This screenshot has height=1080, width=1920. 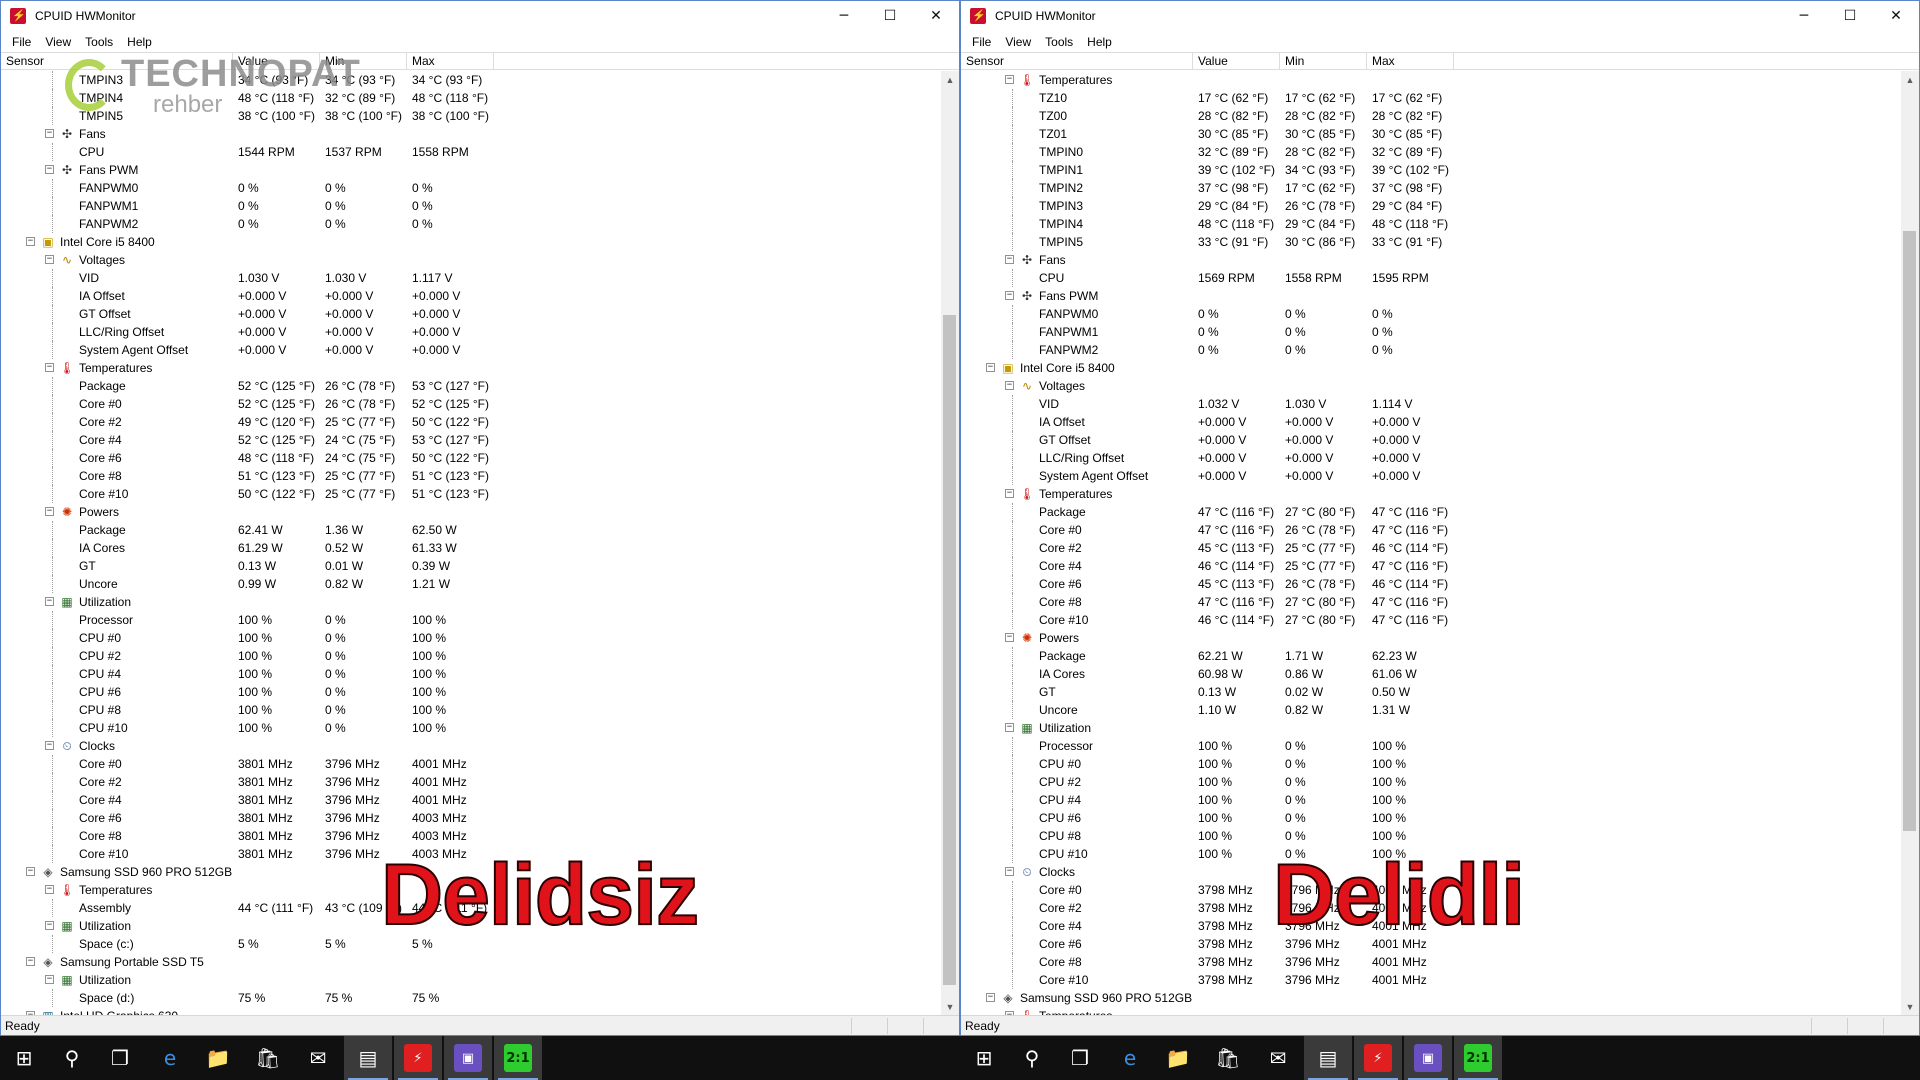 I want to click on sensor-row: CPU #2 100 % 0 % 100 %, so click(x=471, y=656).